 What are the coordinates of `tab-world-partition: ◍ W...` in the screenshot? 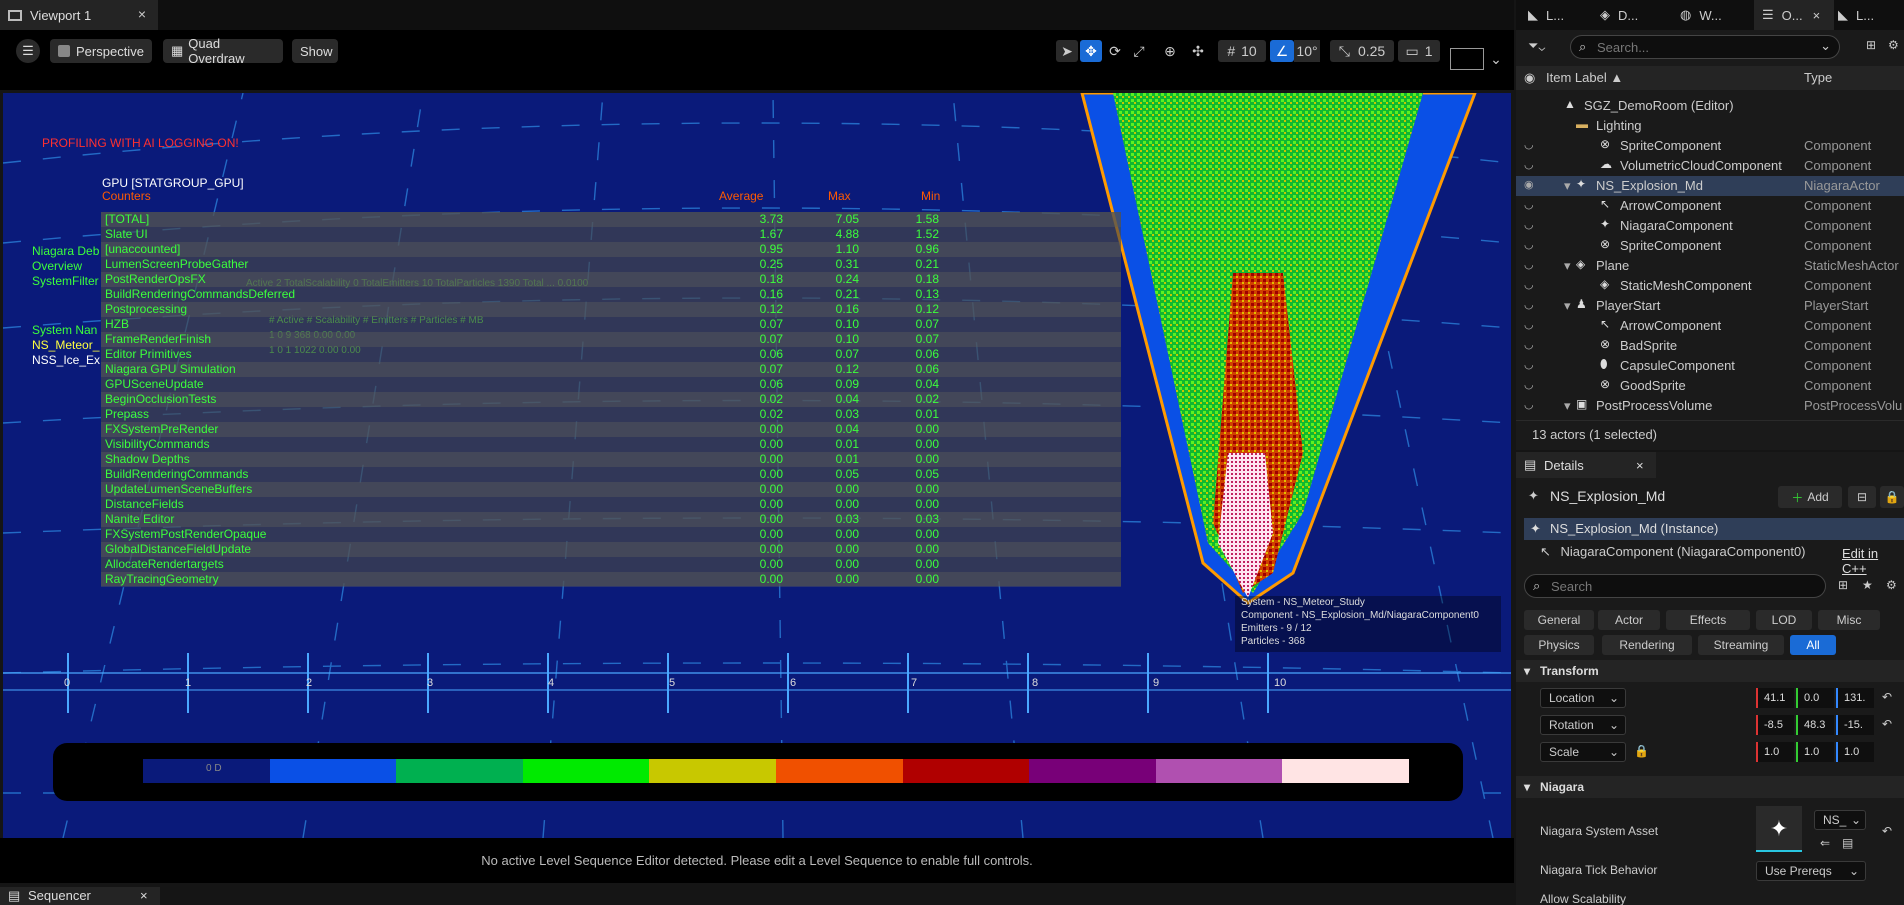 It's located at (1701, 15).